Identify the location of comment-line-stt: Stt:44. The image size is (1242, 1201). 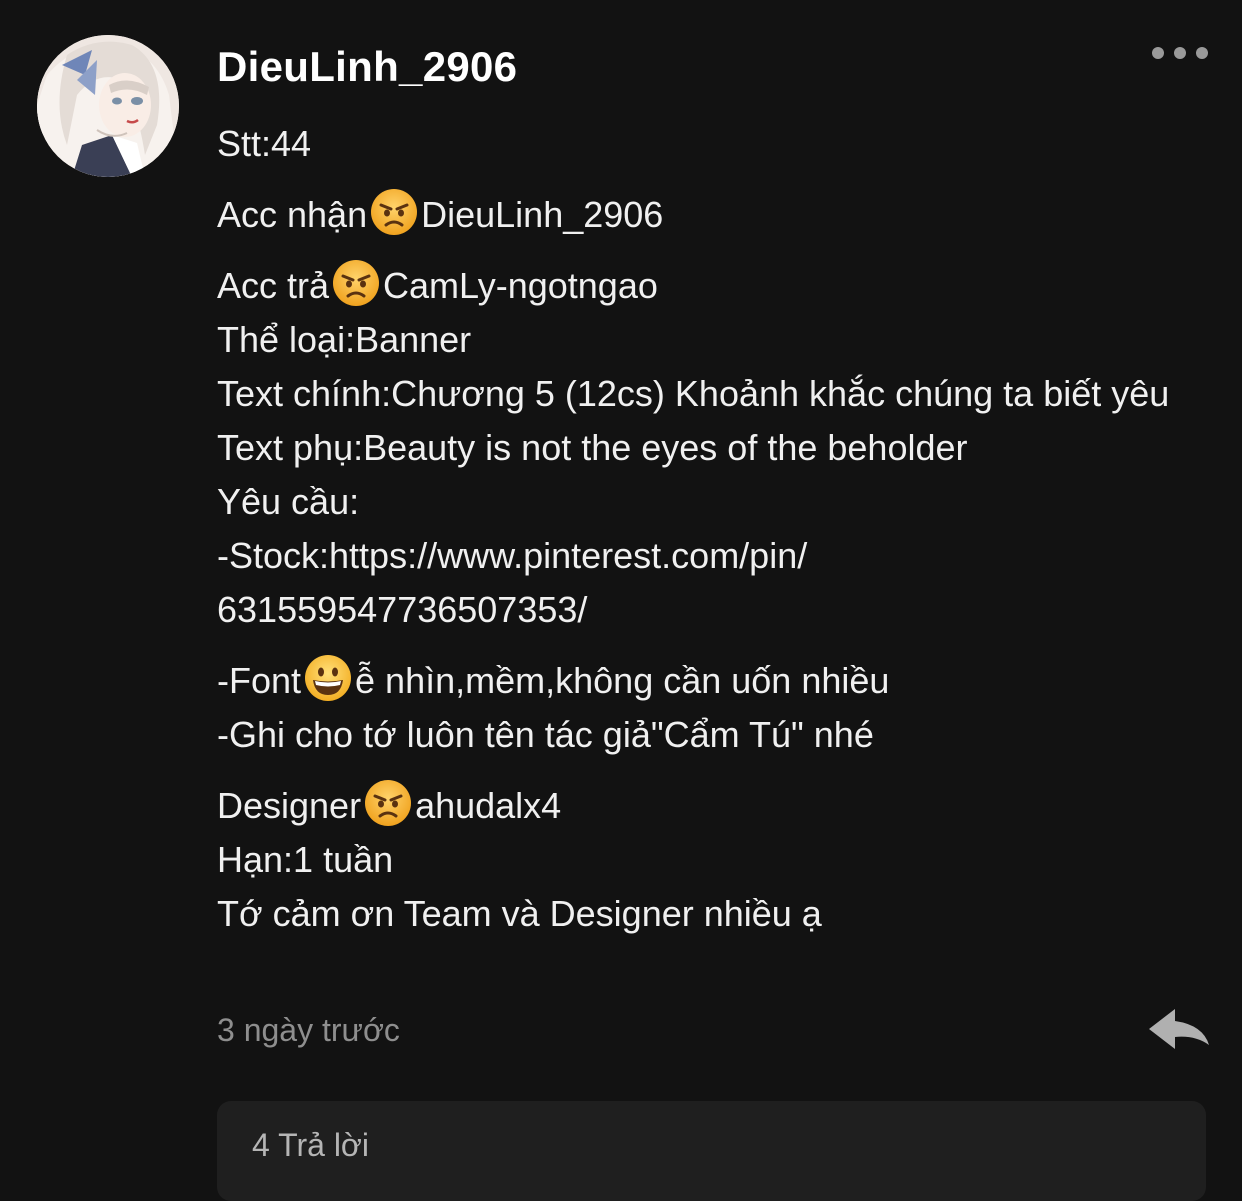
(264, 143).